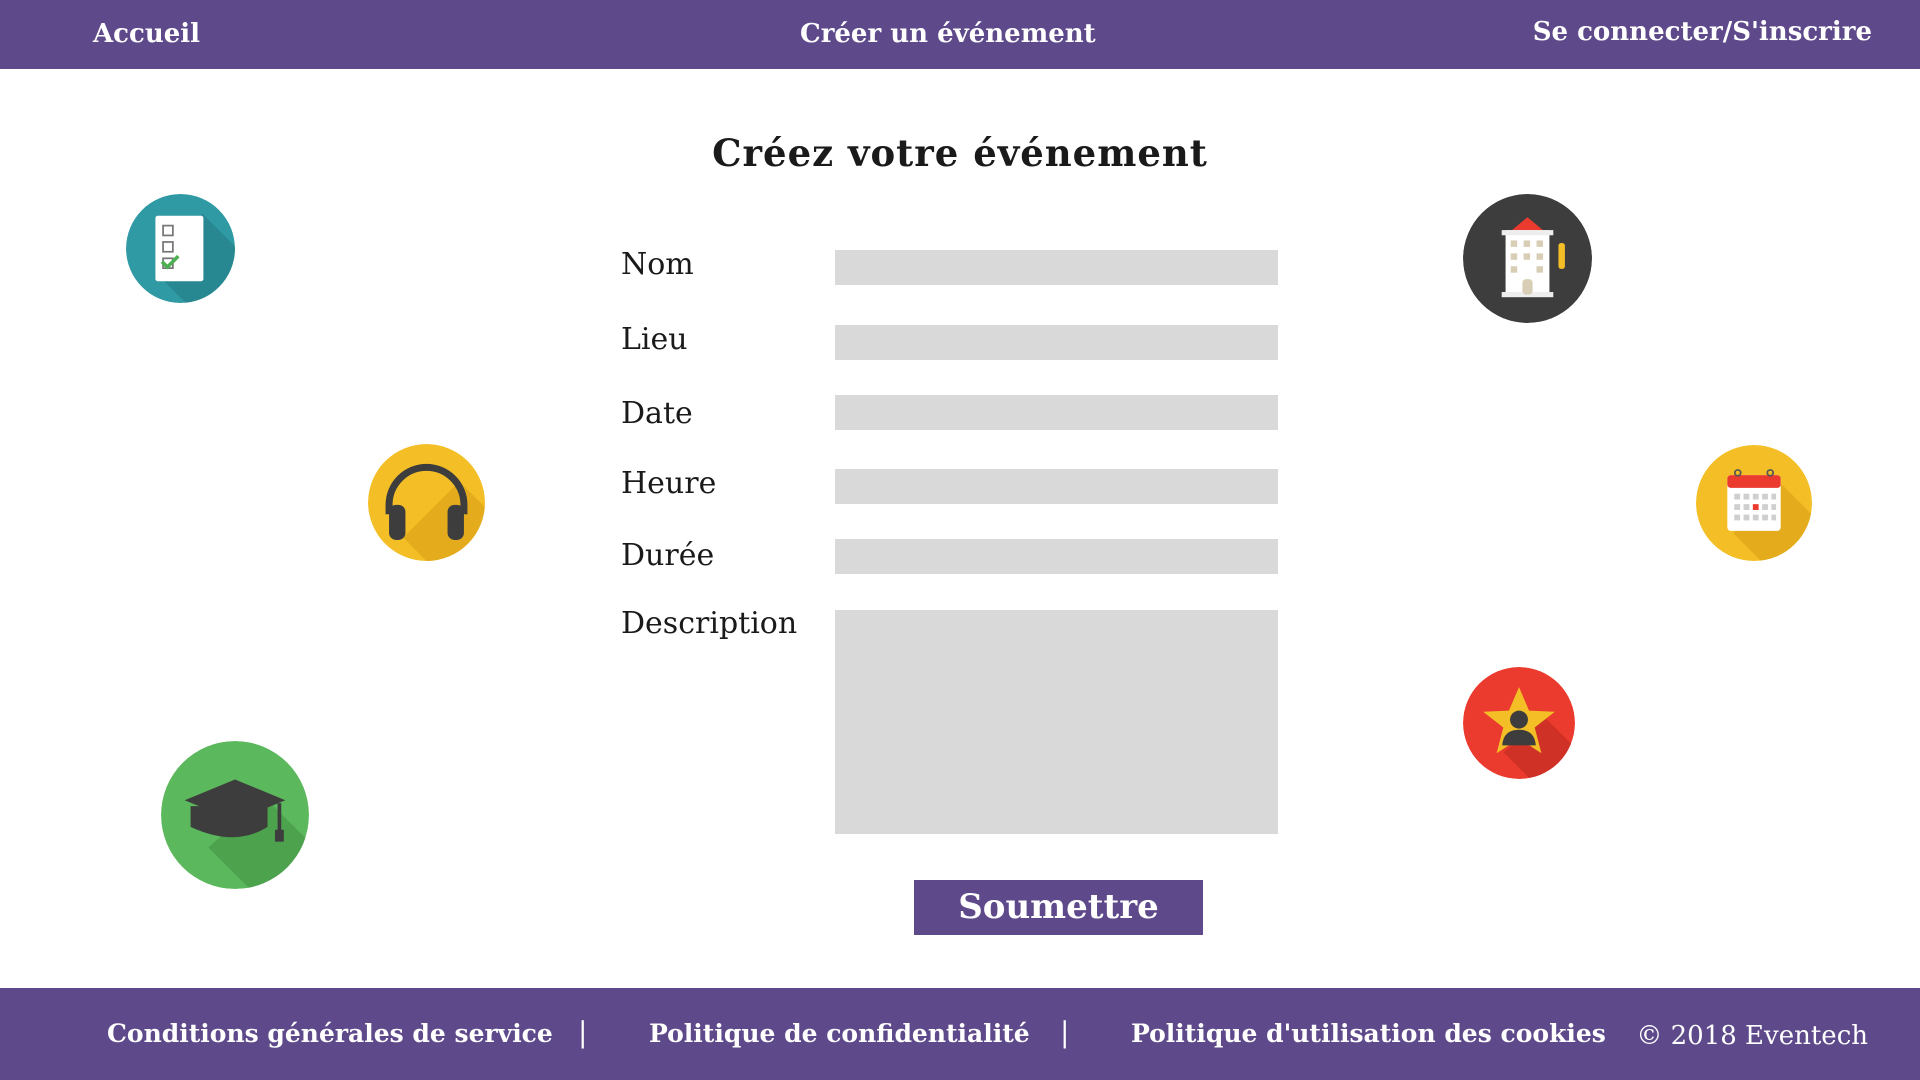 This screenshot has height=1080, width=1920. I want to click on footer-link-privacy: Politique de confidentialité, so click(839, 1034).